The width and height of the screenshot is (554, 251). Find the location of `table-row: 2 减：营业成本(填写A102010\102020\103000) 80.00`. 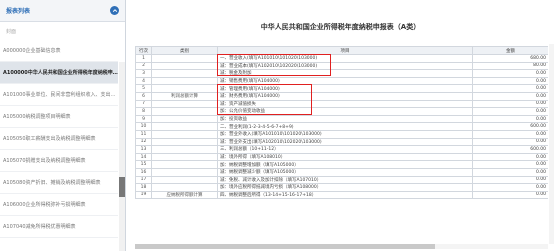

table-row: 2 减：营业成本(填写A102010\102020\103000) 80.00 is located at coordinates (341, 66).